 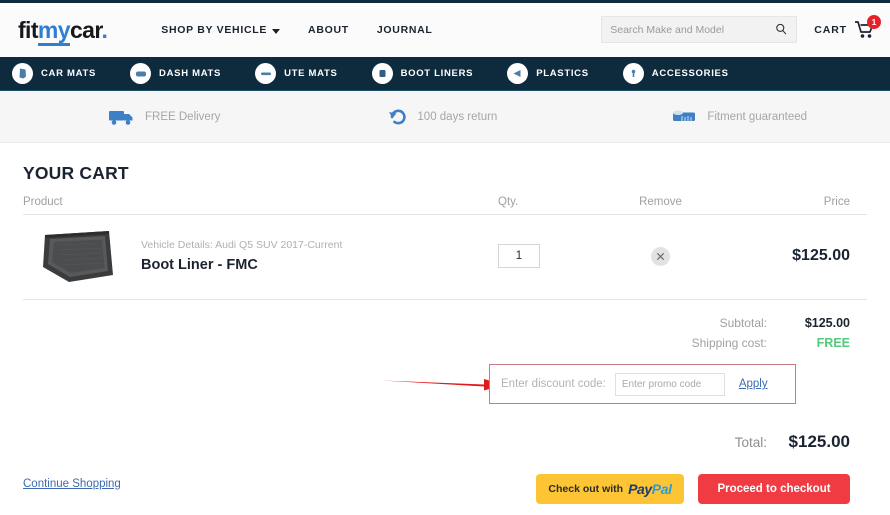 I want to click on nav-label-journal: JOURNAL, so click(x=404, y=30).